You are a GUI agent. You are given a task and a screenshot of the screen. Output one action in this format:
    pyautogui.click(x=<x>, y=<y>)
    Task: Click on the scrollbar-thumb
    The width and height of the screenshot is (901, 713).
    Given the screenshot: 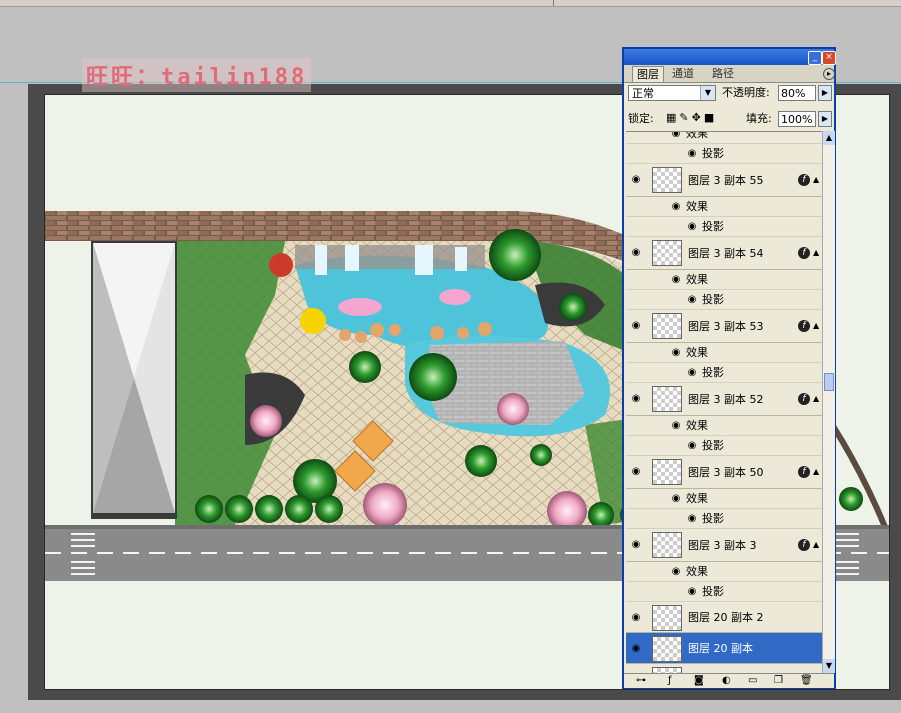 What is the action you would take?
    pyautogui.click(x=829, y=382)
    